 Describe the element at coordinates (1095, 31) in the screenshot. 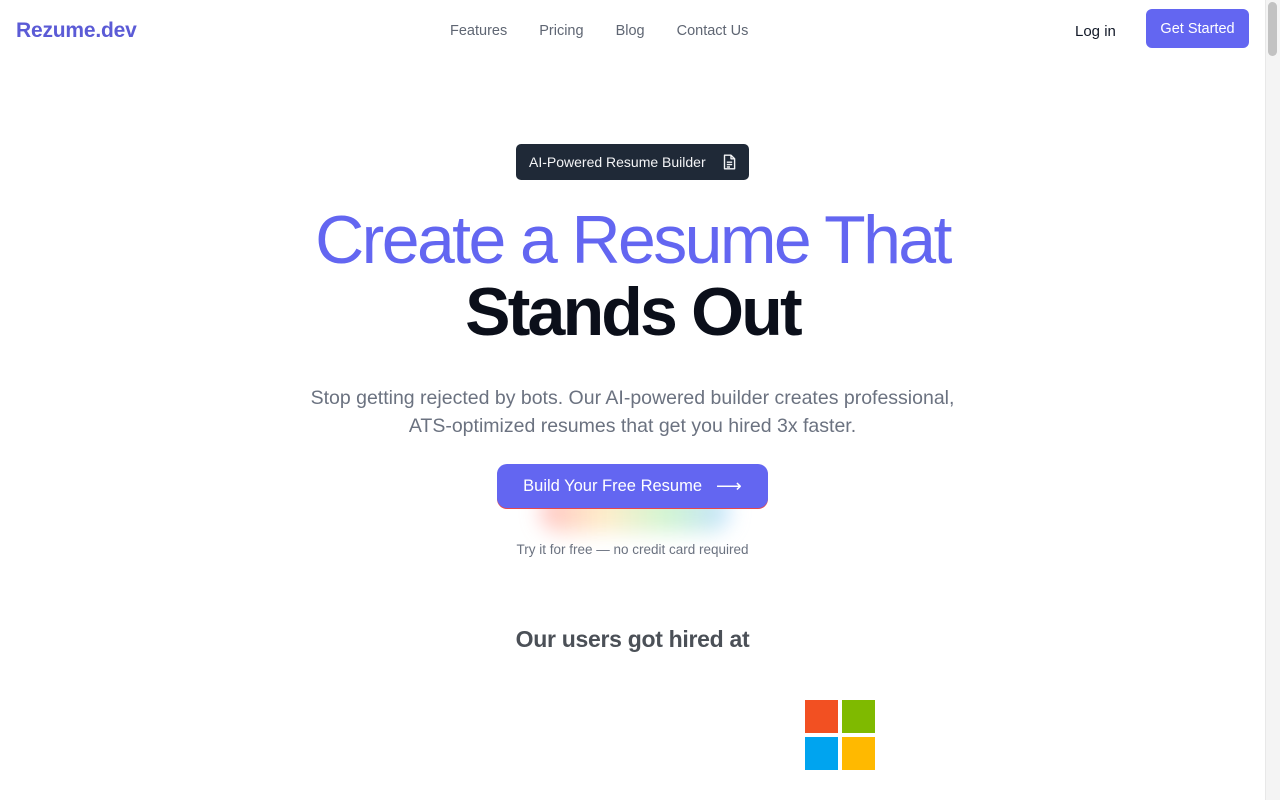

I see `login-link: Log in` at that location.